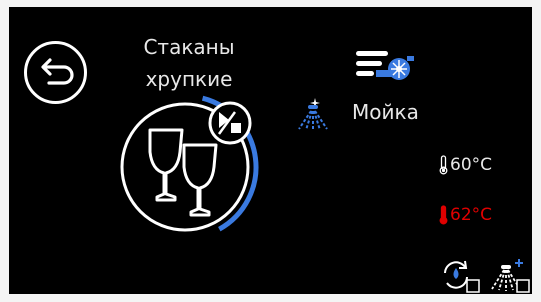  What do you see at coordinates (387, 66) in the screenshot?
I see `pump-icon` at bounding box center [387, 66].